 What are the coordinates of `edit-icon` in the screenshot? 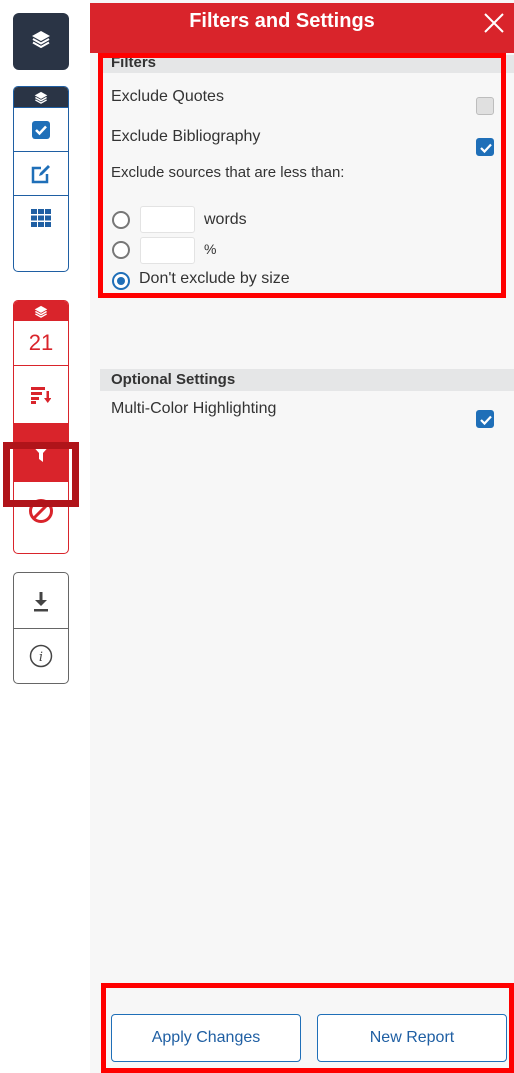 It's located at (40, 173).